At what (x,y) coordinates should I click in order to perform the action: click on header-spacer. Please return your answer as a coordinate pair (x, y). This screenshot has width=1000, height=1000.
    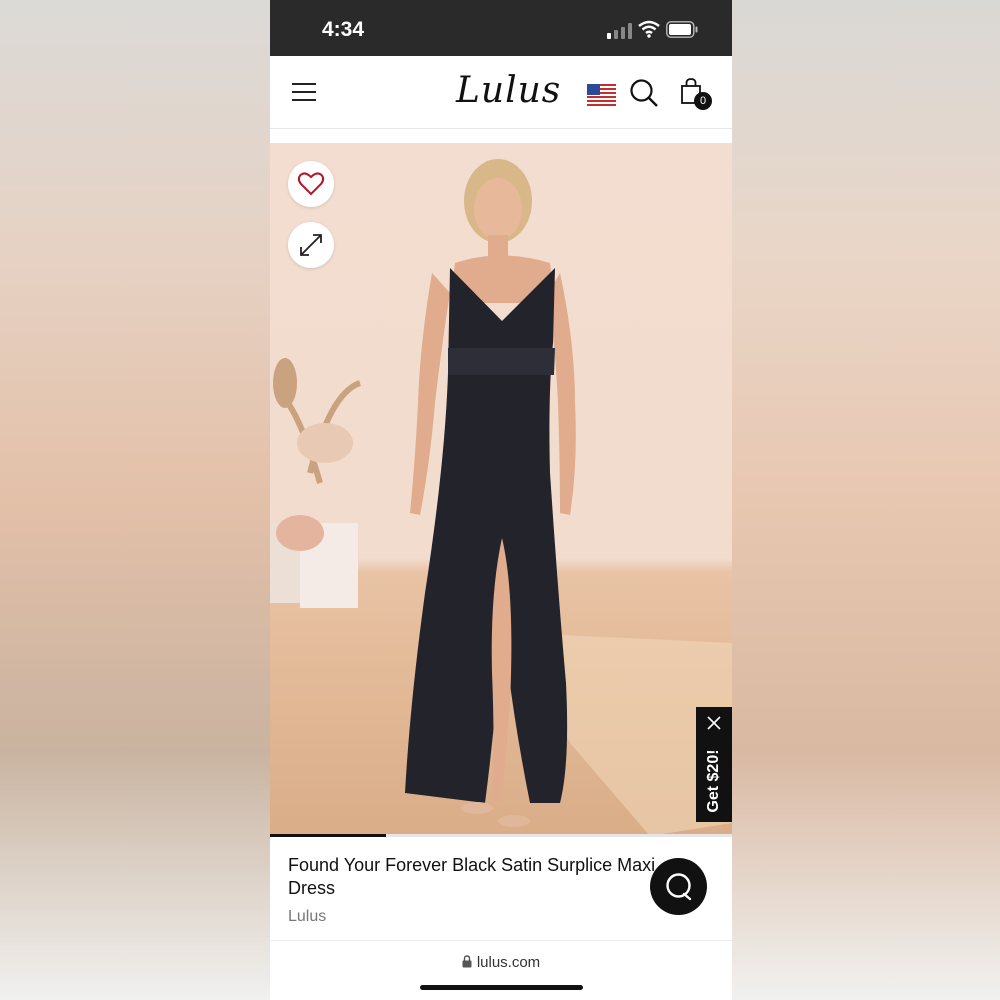
    Looking at the image, I should click on (501, 136).